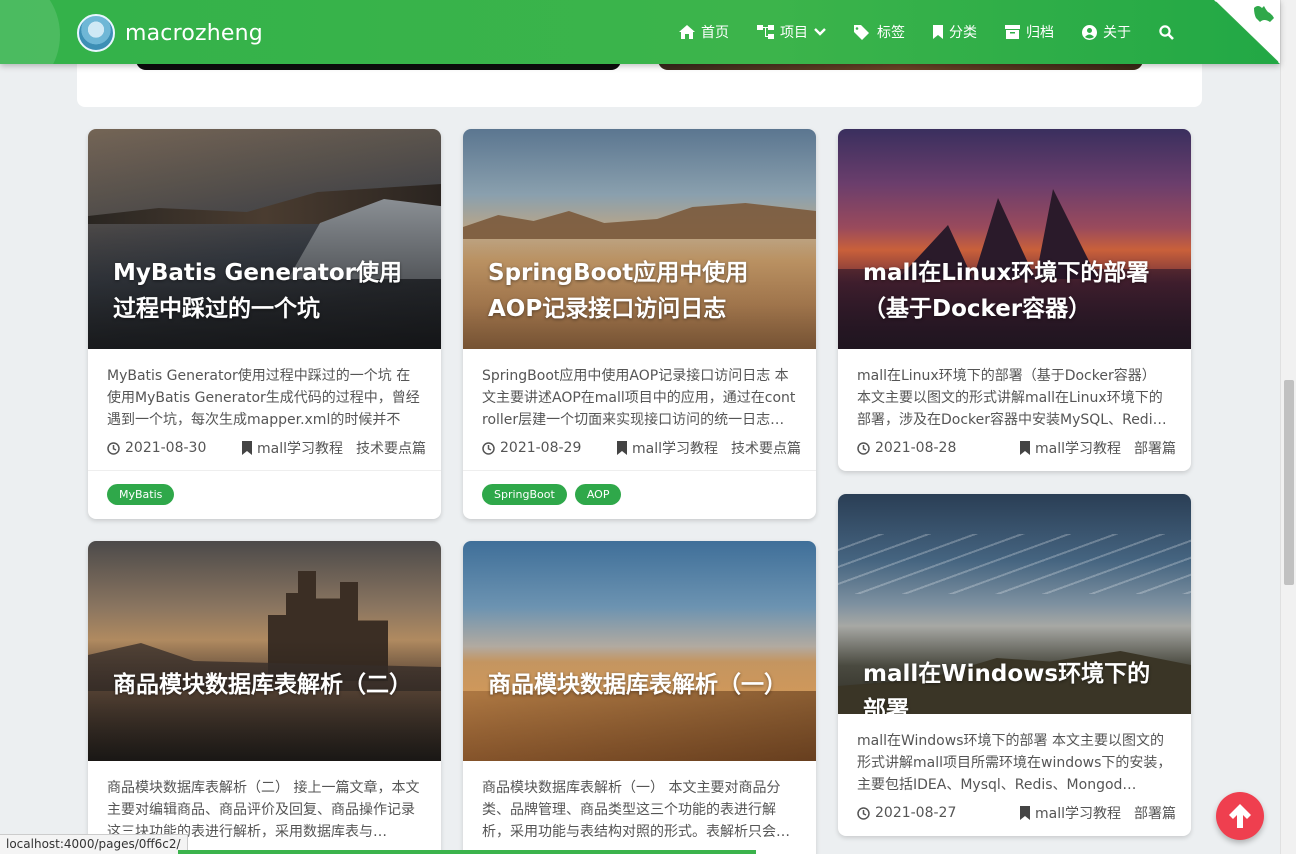 The height and width of the screenshot is (854, 1296). I want to click on arrow-up-icon, so click(1240, 816).